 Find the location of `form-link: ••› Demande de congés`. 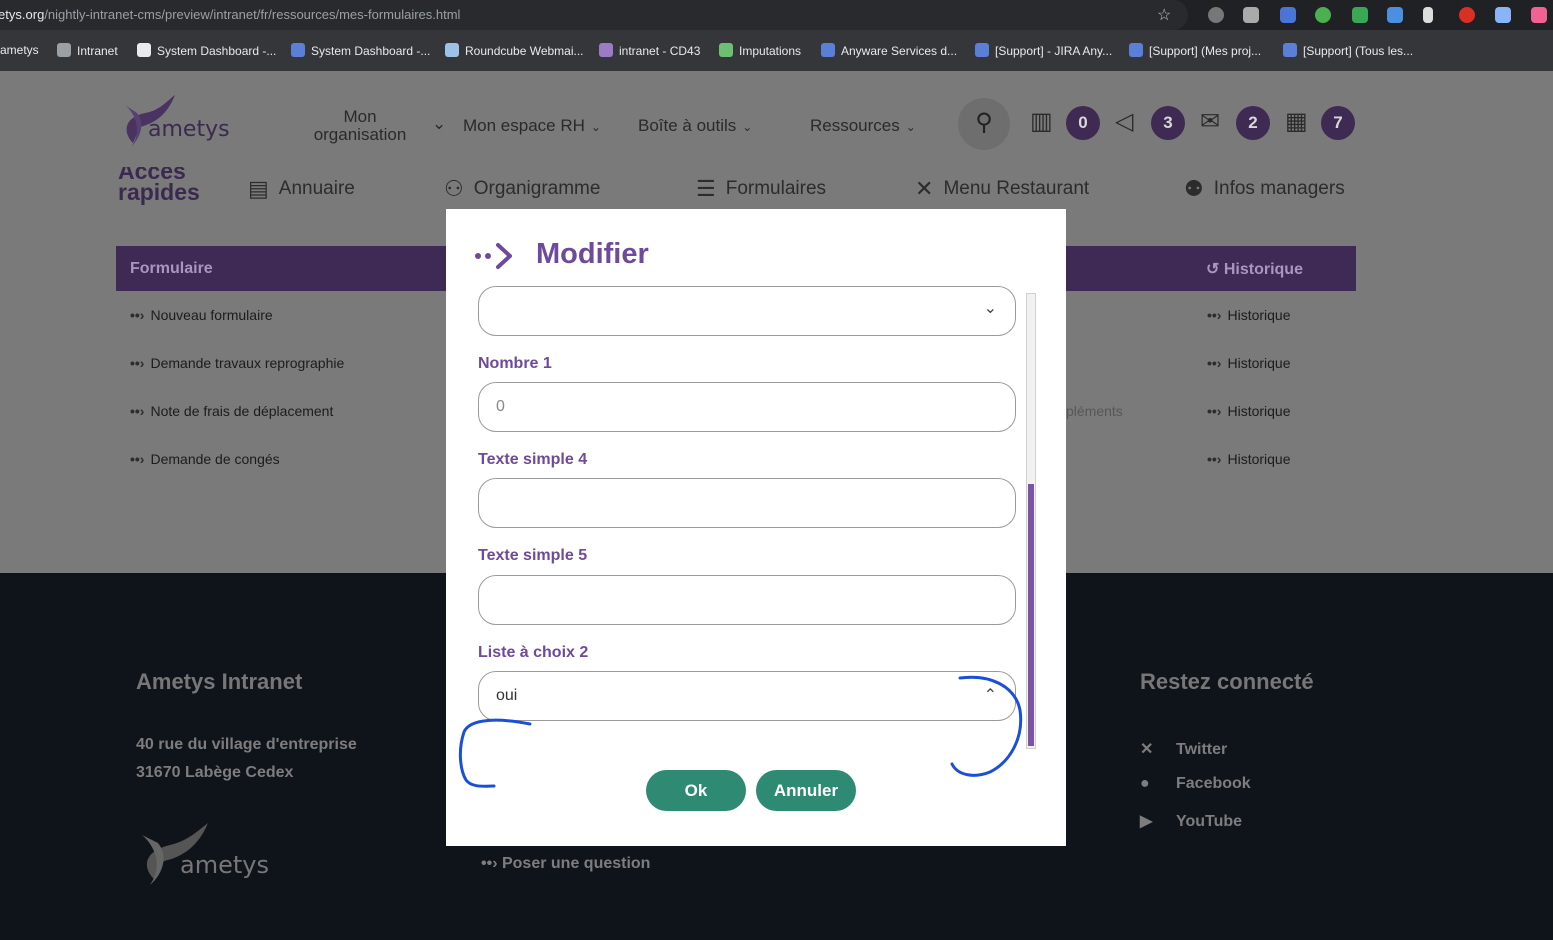

form-link: ••› Demande de congés is located at coordinates (205, 459).